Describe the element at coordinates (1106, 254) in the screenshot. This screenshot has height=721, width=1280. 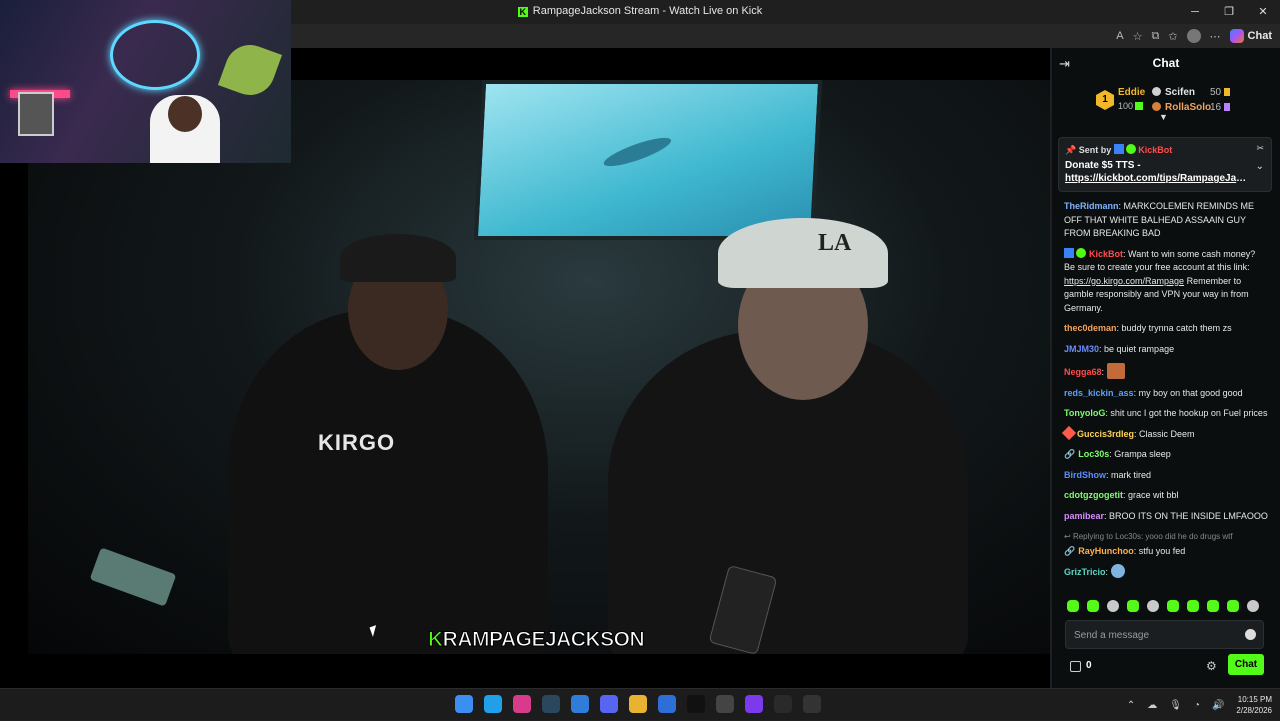
I see `chat-username: KickBot` at that location.